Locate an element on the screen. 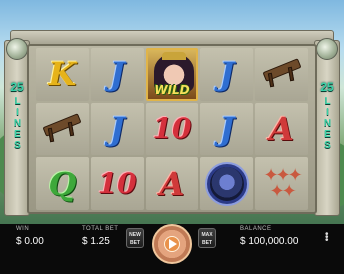 The image size is (344, 274). reel-cell: K is located at coordinates (62, 74).